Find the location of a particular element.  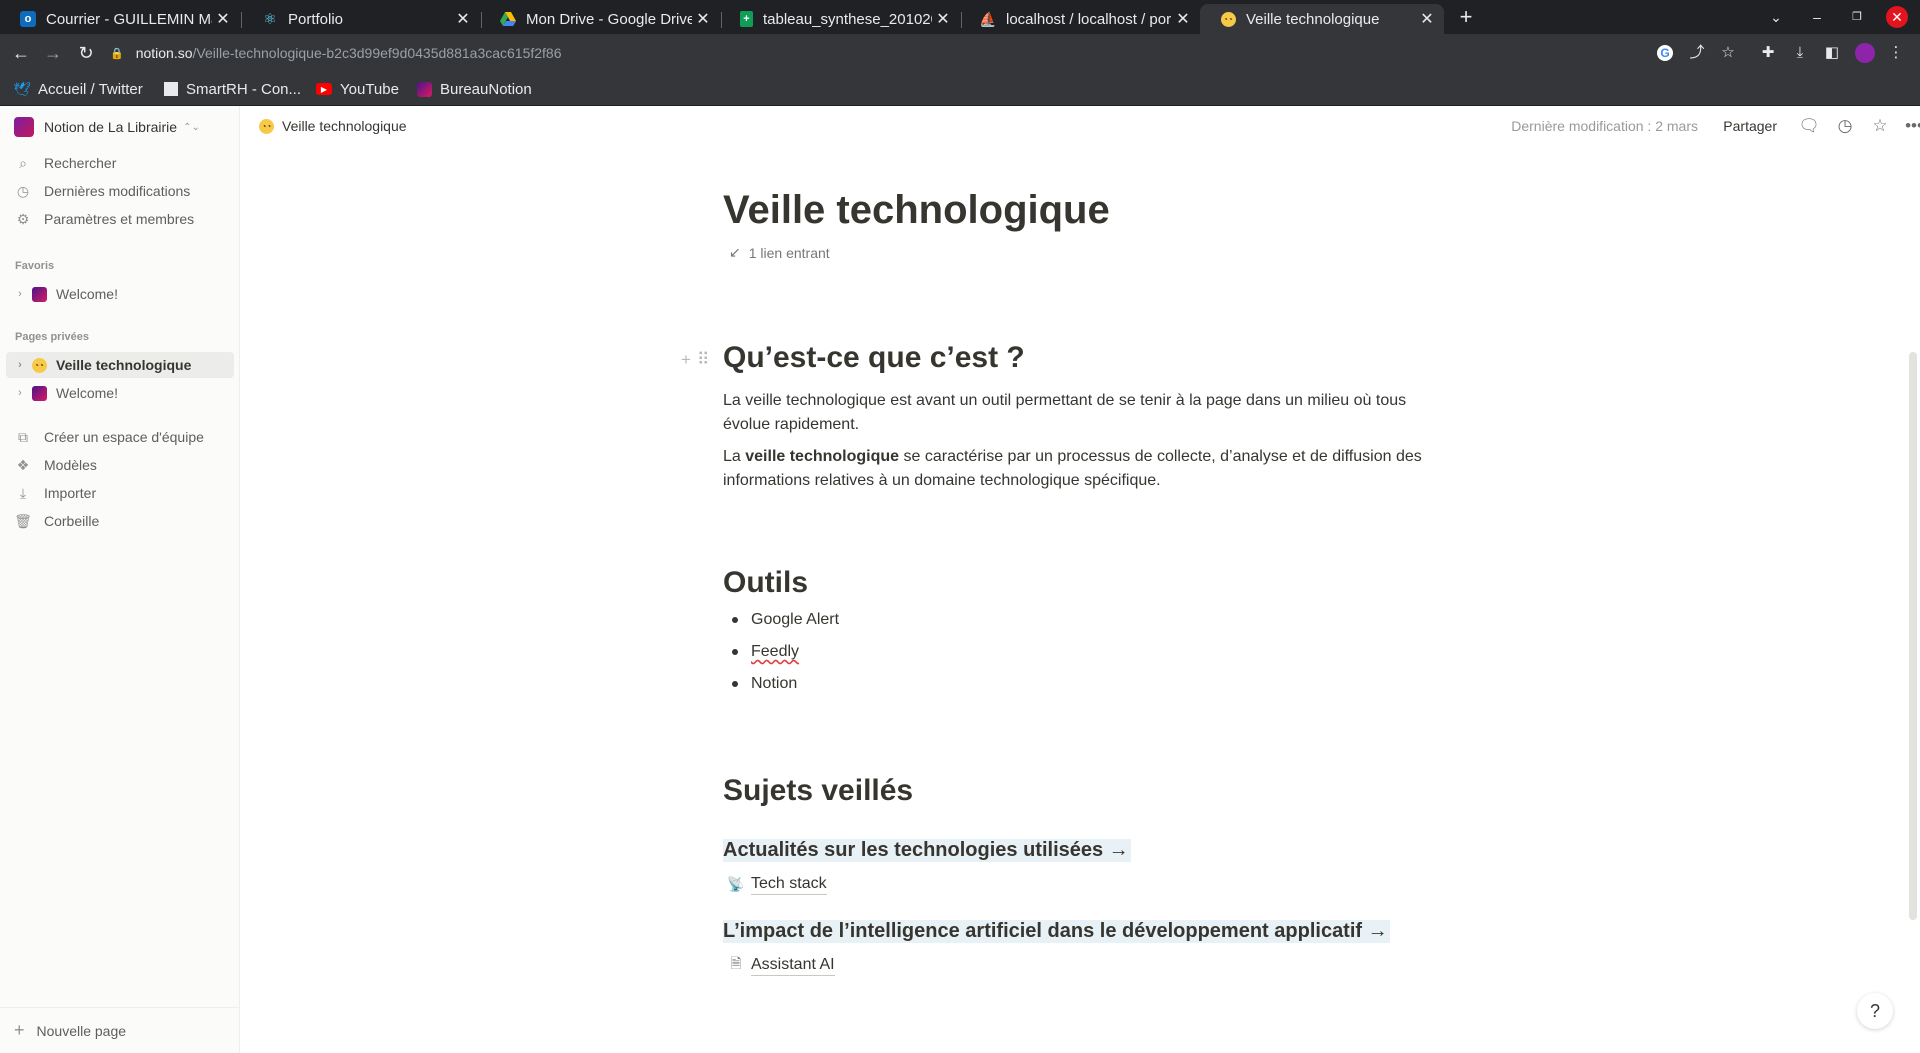

bookmark-youtube: ▶ YouTube is located at coordinates (357, 89).